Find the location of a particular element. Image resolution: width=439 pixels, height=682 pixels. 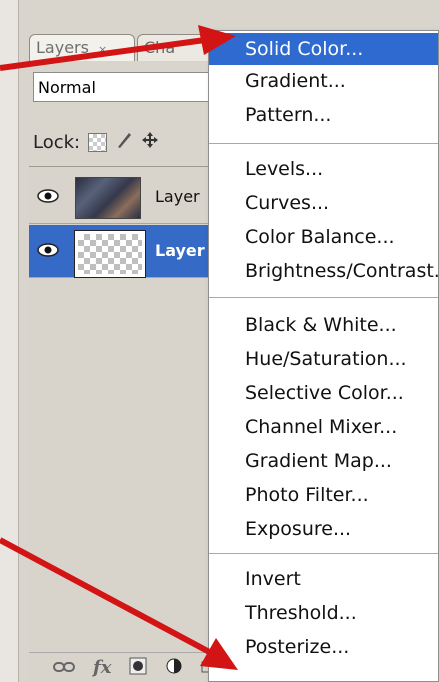

lock-label: Lock: is located at coordinates (57, 142).